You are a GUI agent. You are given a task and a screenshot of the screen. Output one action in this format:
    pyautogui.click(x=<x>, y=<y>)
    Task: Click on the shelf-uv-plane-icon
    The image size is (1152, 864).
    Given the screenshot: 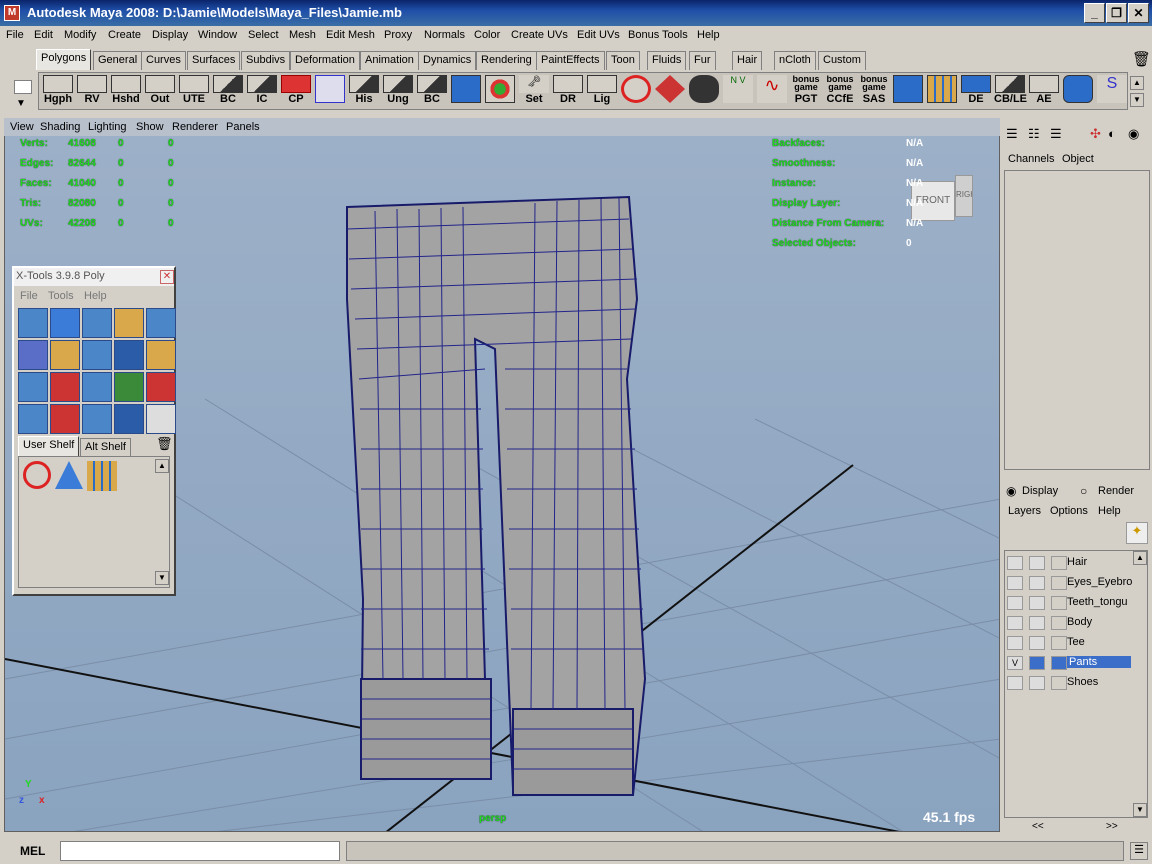 What is the action you would take?
    pyautogui.click(x=908, y=92)
    